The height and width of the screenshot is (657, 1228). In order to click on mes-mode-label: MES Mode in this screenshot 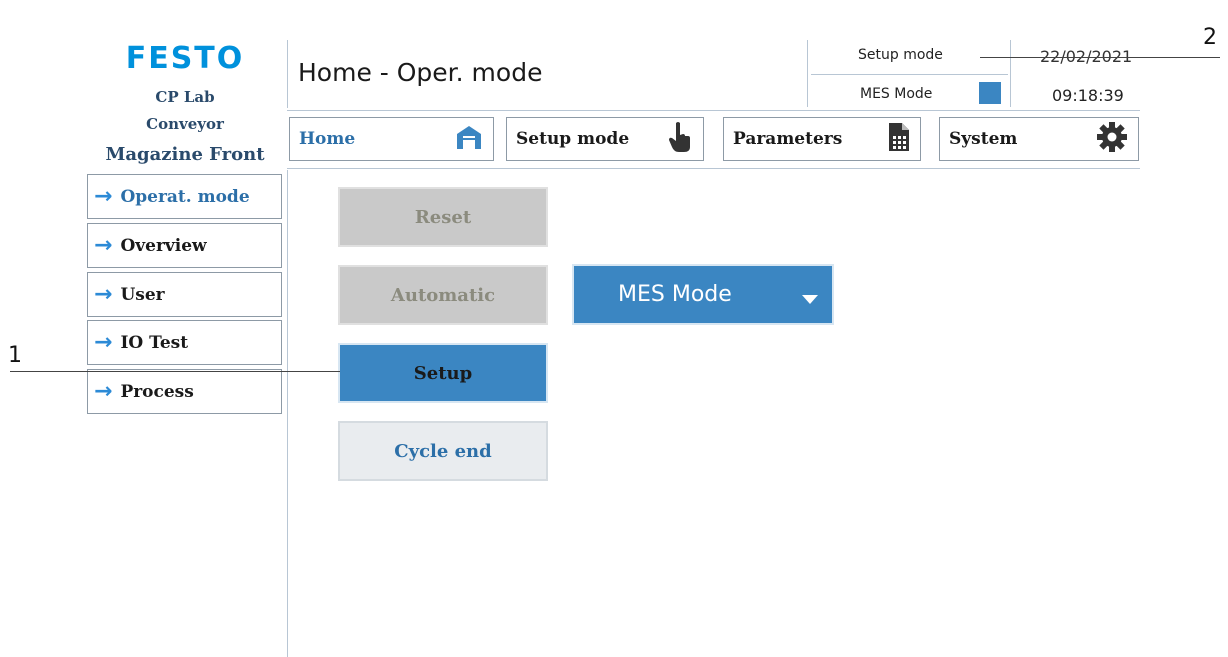, I will do `click(896, 94)`.